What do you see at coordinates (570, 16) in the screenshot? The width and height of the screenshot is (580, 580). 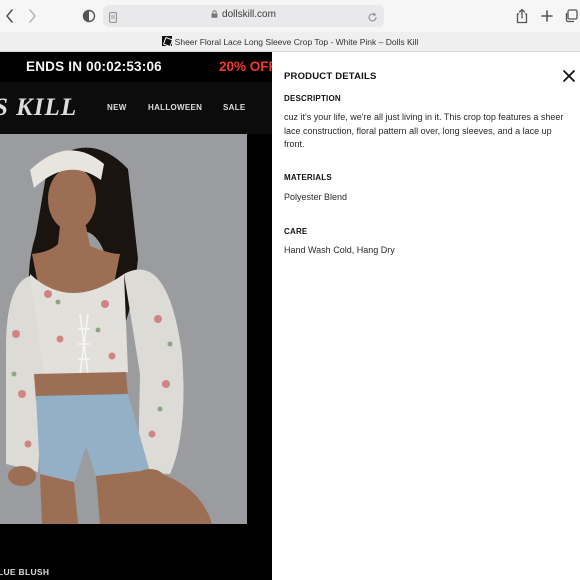 I see `tabs-overview-icon` at bounding box center [570, 16].